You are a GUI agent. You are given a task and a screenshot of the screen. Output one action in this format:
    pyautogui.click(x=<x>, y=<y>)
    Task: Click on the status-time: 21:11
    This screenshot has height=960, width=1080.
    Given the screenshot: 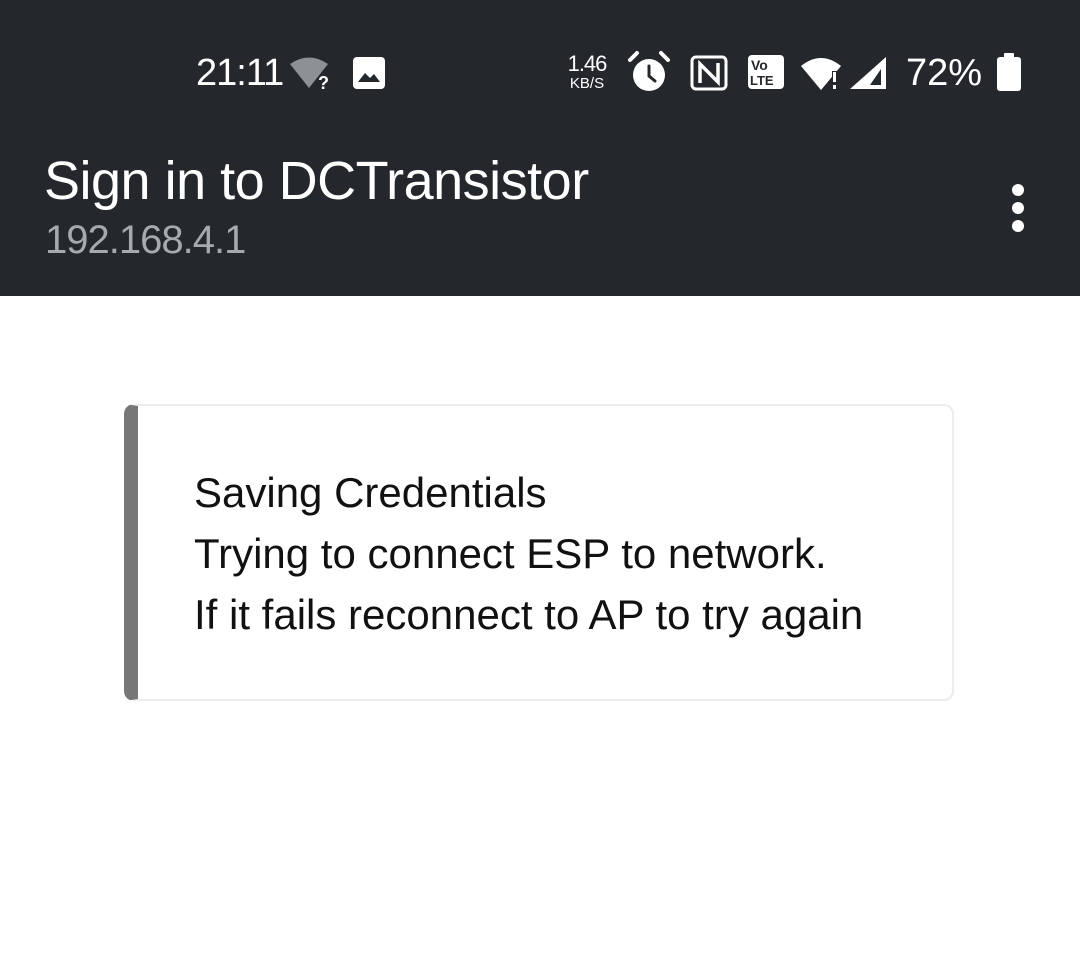 What is the action you would take?
    pyautogui.click(x=240, y=73)
    